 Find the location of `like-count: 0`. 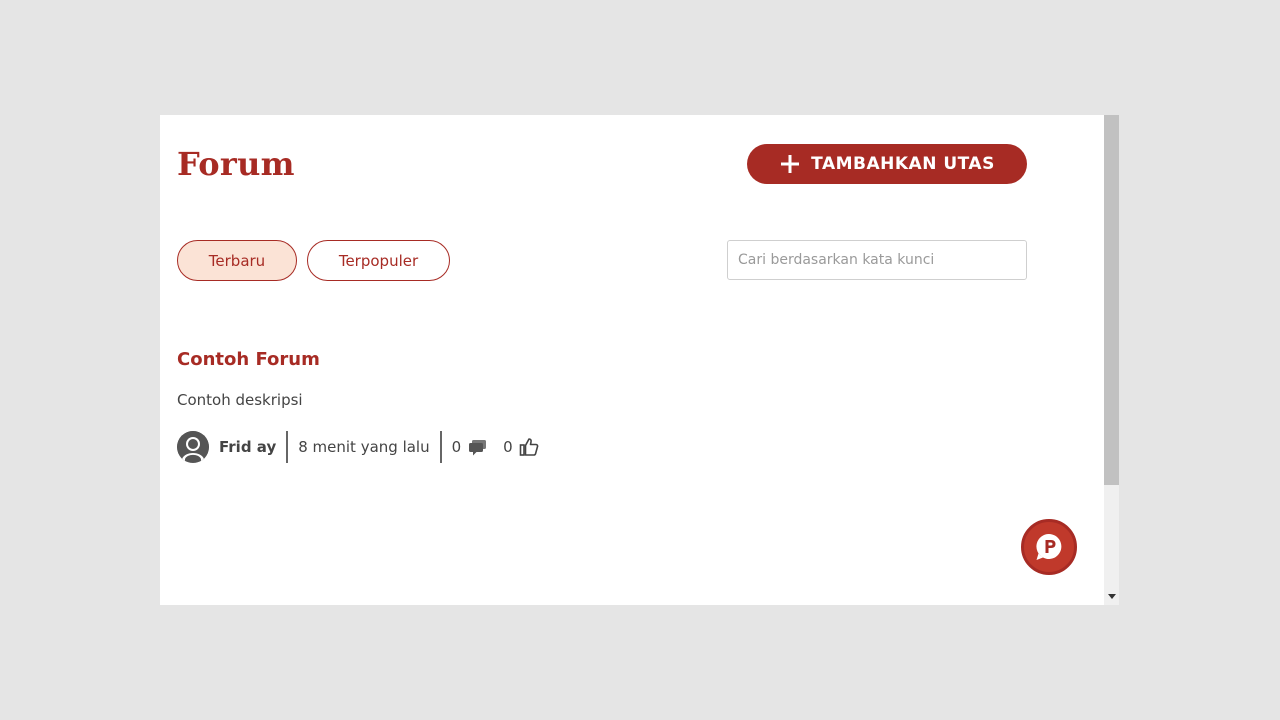

like-count: 0 is located at coordinates (508, 447).